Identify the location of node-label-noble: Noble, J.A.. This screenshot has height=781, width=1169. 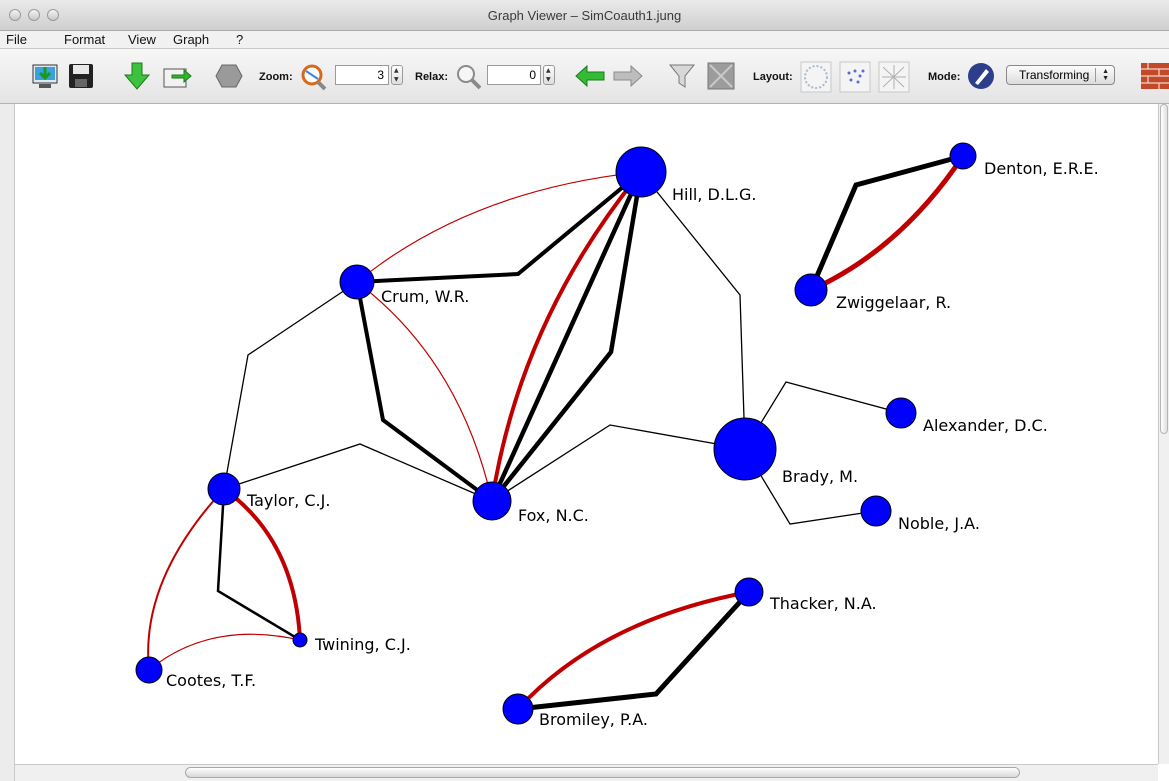
(939, 523).